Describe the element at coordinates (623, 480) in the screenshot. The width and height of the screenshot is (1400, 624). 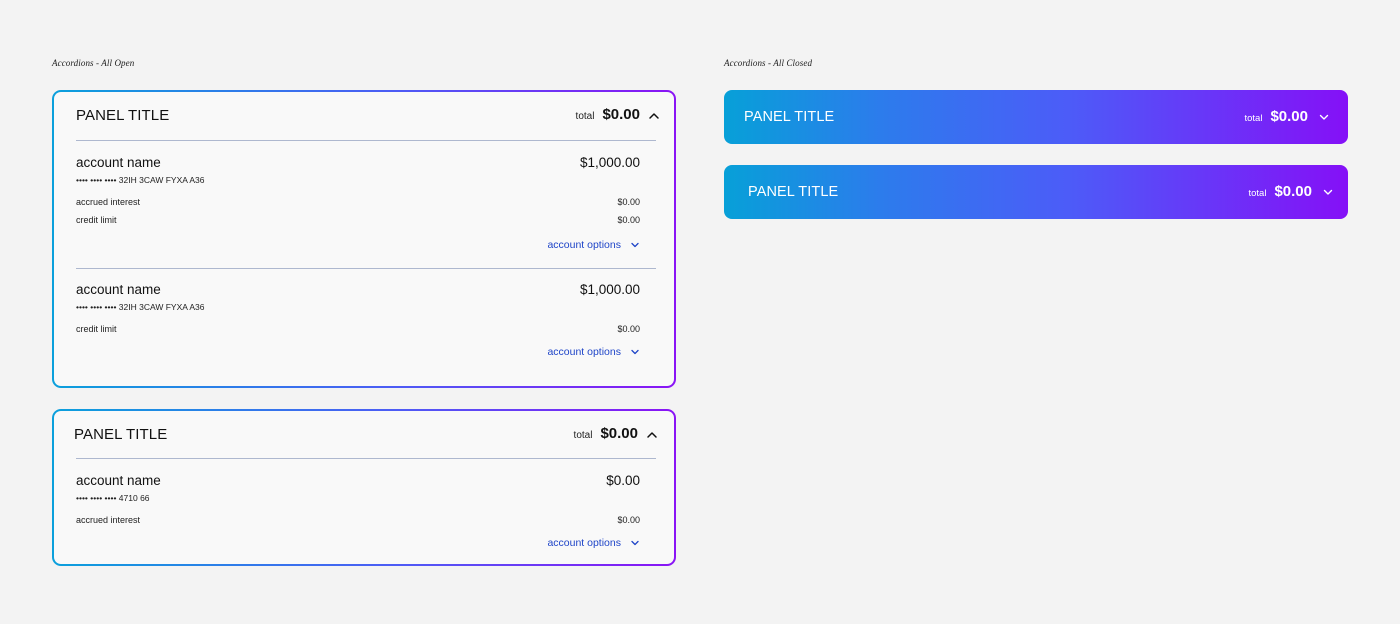
I see `account-amount: $0.00` at that location.